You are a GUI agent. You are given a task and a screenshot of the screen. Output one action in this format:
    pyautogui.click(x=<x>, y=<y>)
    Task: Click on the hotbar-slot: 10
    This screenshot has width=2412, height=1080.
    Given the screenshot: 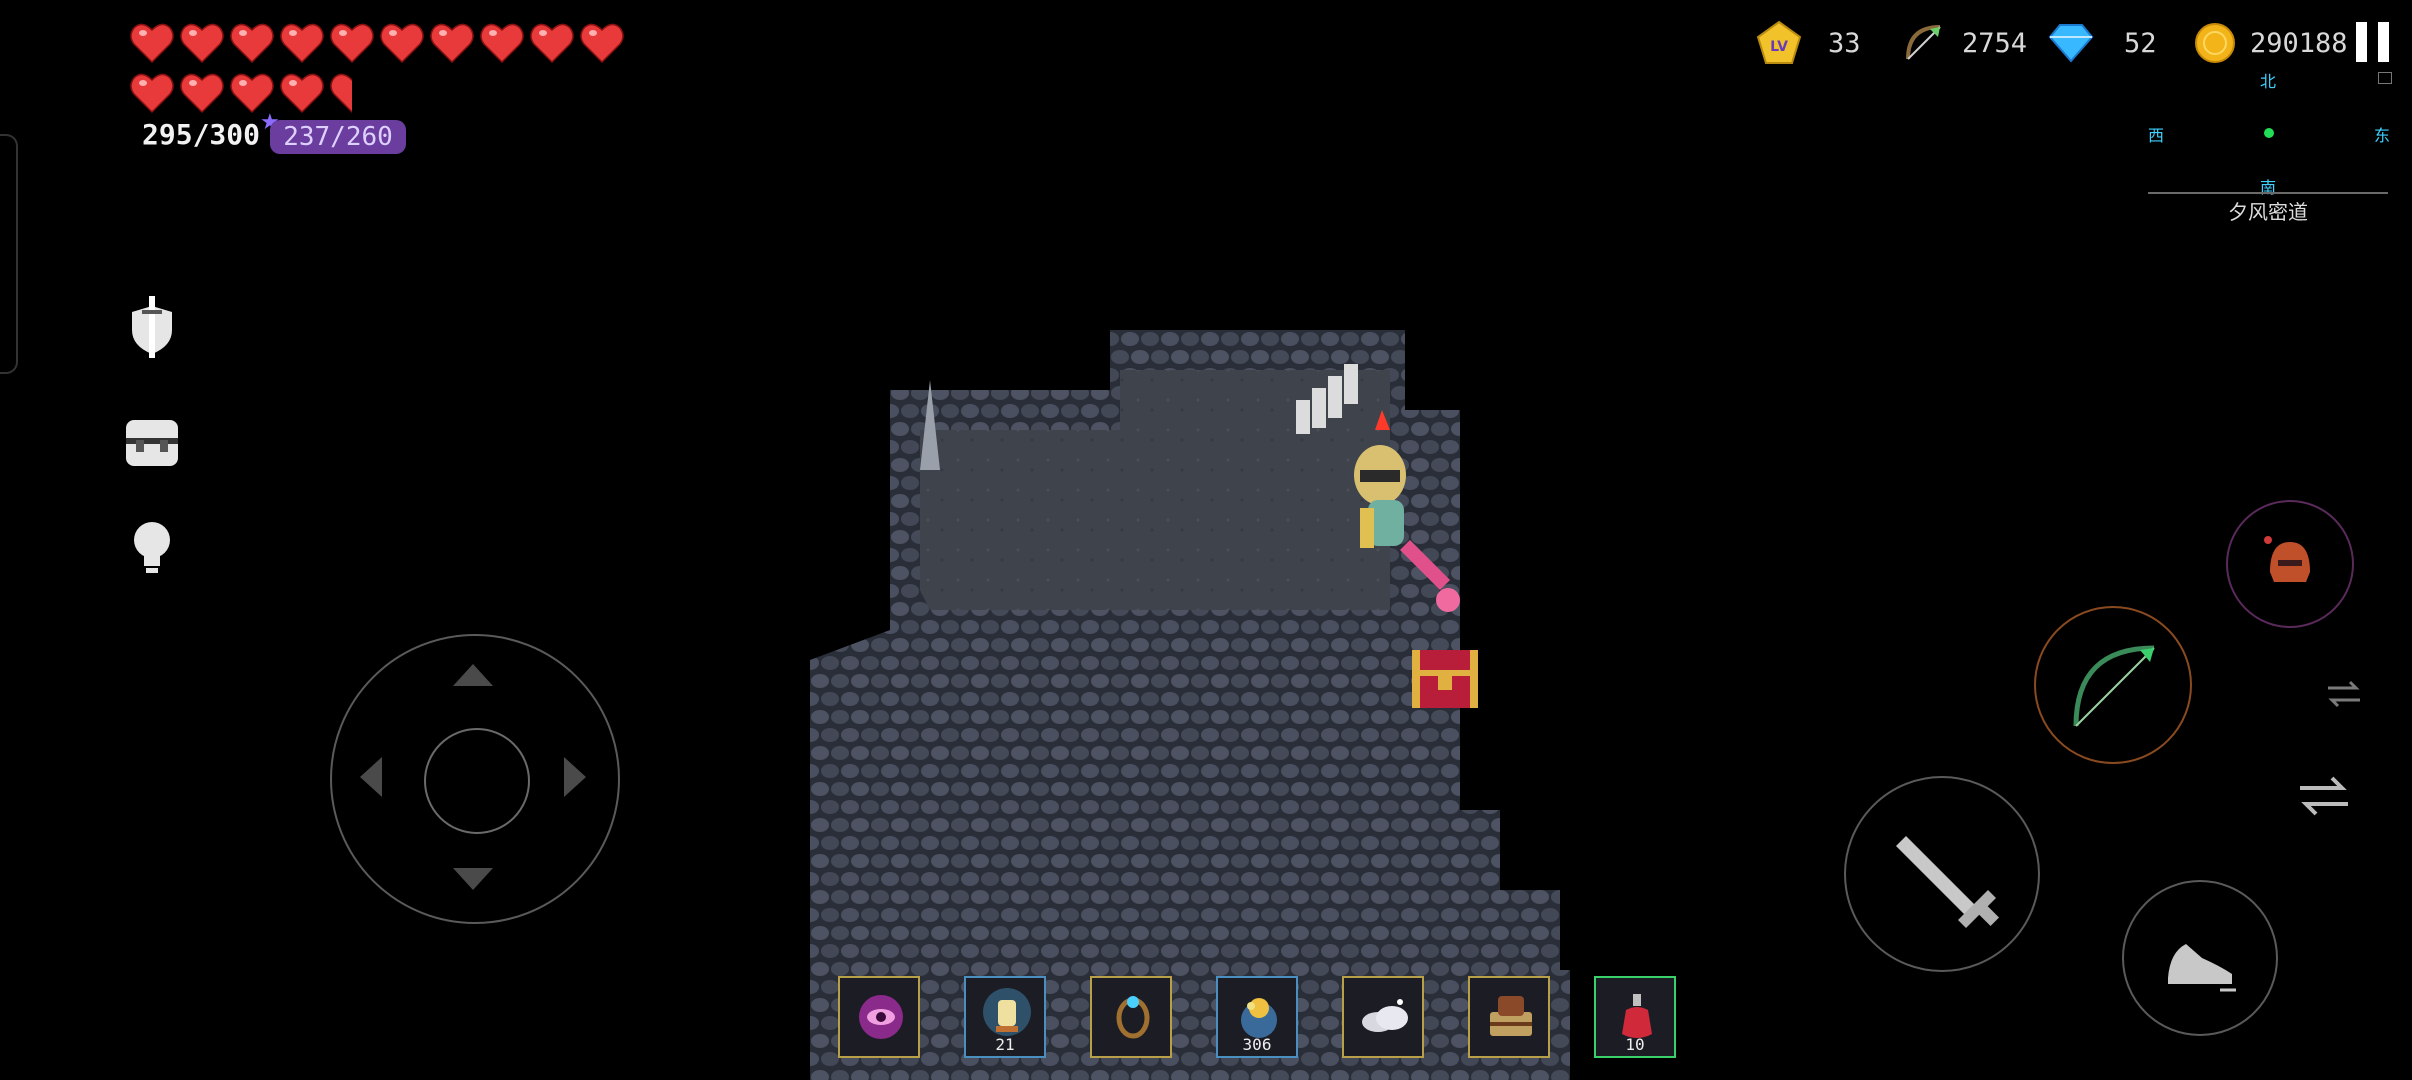 What is the action you would take?
    pyautogui.click(x=1635, y=1017)
    